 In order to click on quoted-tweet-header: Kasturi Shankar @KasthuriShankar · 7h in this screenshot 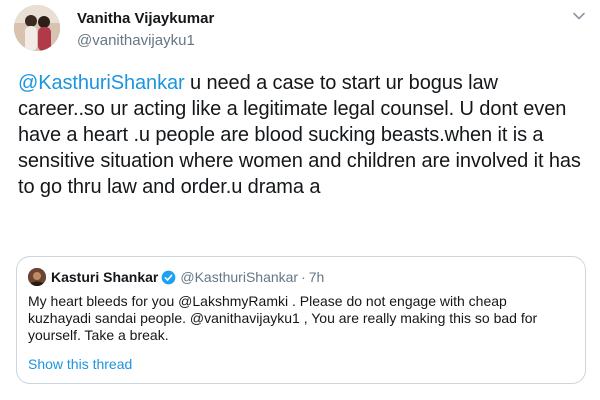, I will do `click(176, 277)`.